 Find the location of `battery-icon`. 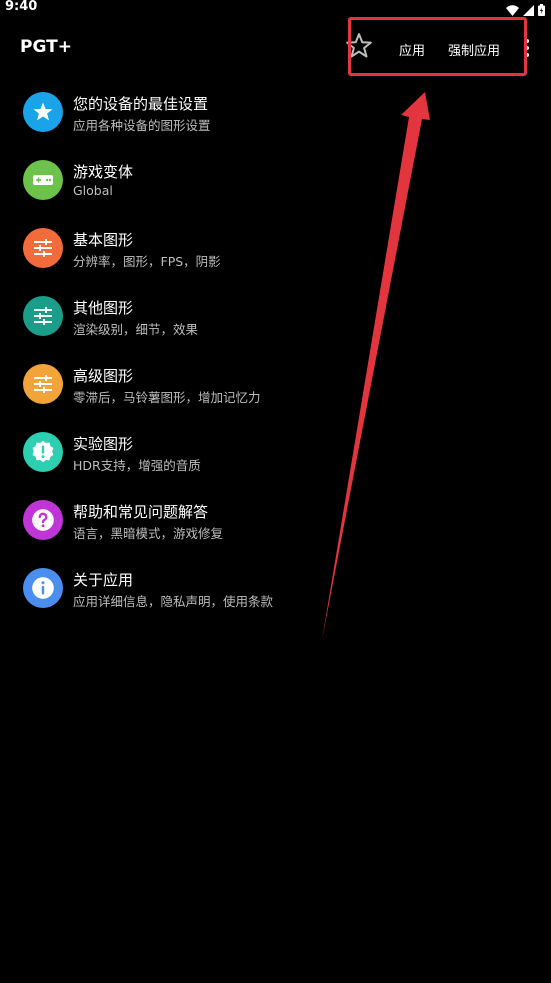

battery-icon is located at coordinates (541, 10).